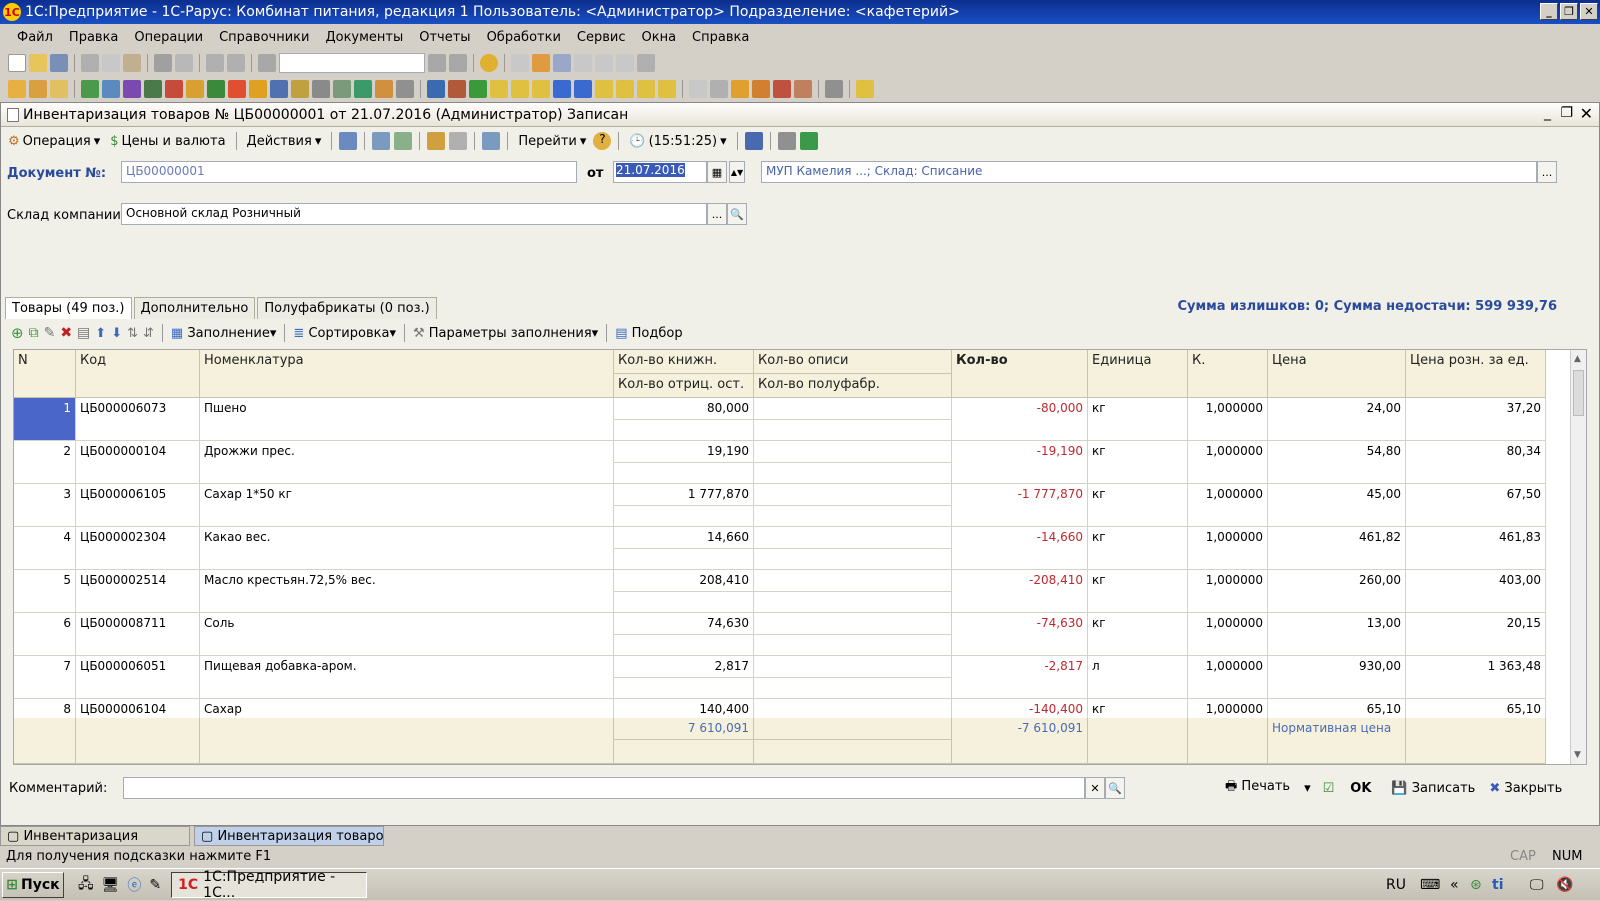 Image resolution: width=1600 pixels, height=901 pixels. Describe the element at coordinates (1476, 462) in the screenshot. I see `cell-retail: 80,34` at that location.